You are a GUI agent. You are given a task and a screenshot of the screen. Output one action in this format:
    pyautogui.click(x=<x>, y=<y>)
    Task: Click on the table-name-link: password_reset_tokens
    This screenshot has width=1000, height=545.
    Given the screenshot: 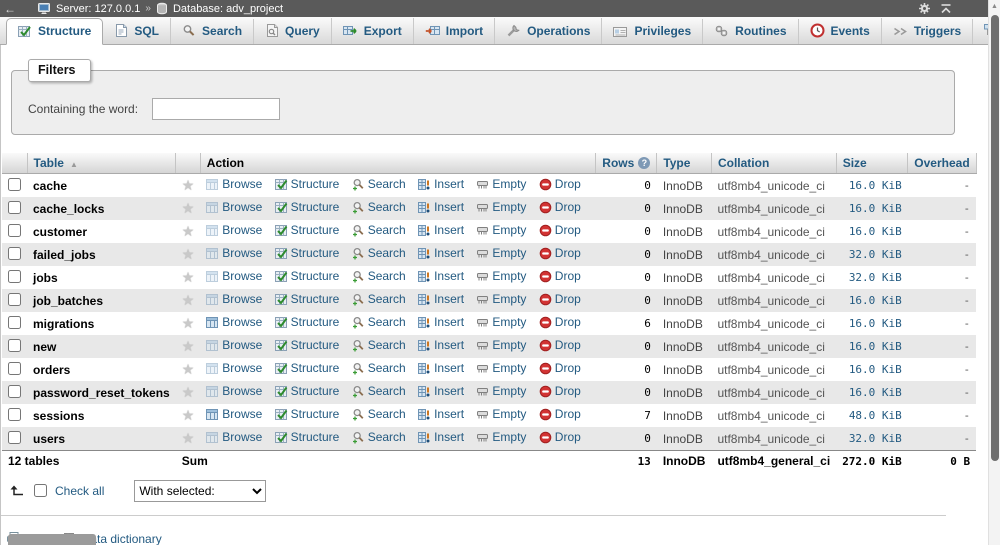 What is the action you would take?
    pyautogui.click(x=101, y=393)
    